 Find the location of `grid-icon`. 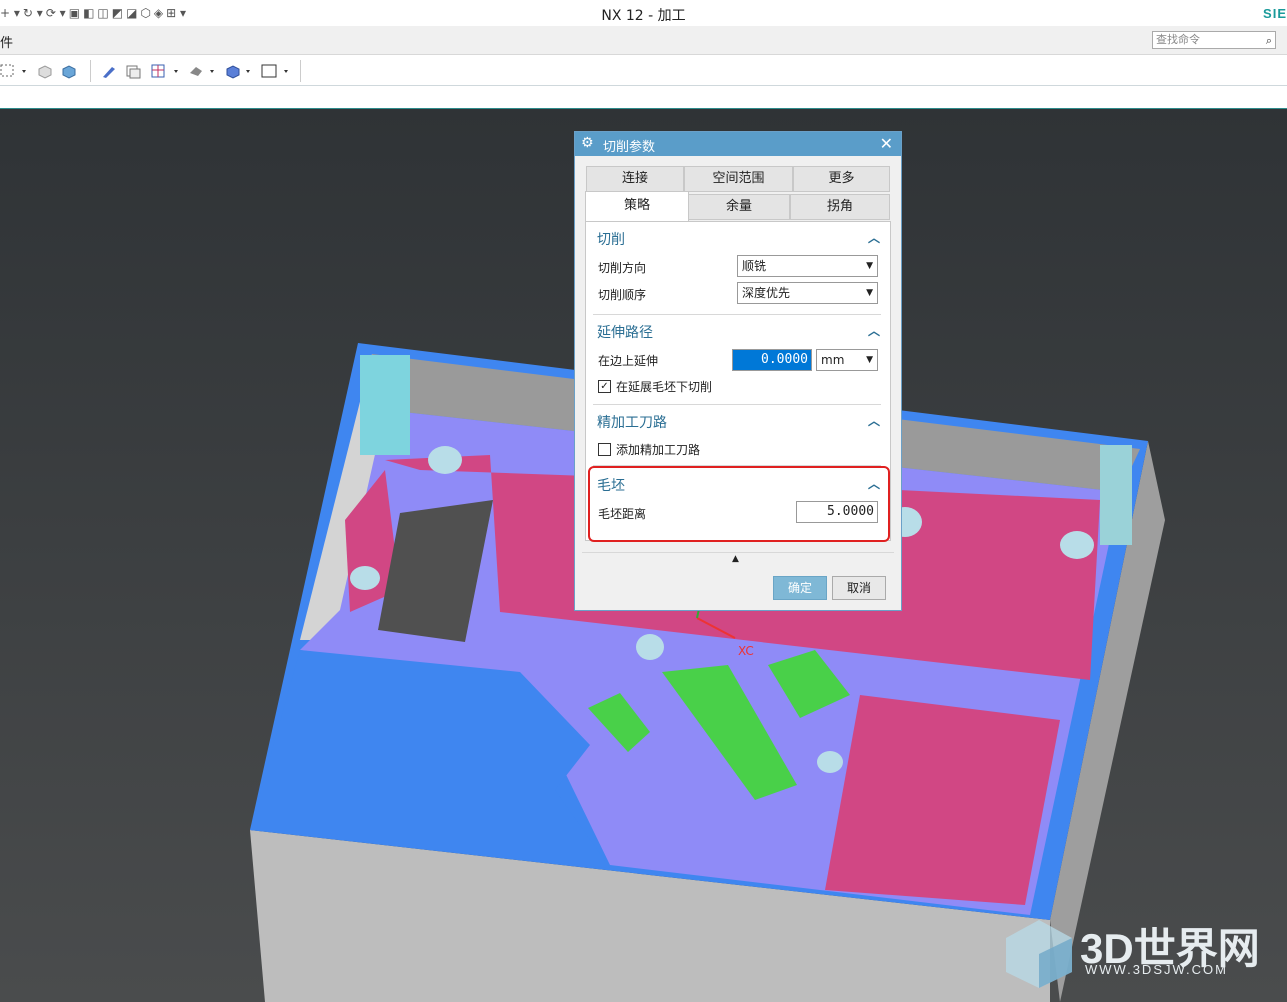

grid-icon is located at coordinates (166, 71).